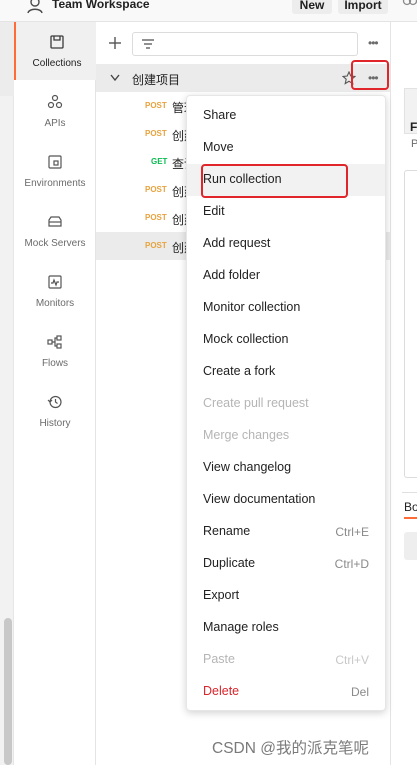  Describe the element at coordinates (410, 518) in the screenshot. I see `response-tab-indicator` at that location.